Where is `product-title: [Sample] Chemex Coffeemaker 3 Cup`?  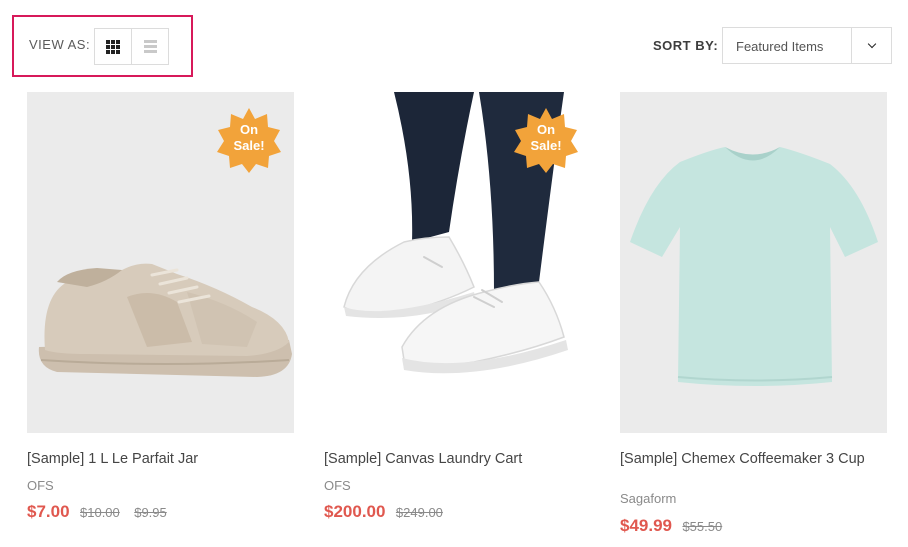 product-title: [Sample] Chemex Coffeemaker 3 Cup is located at coordinates (745, 459).